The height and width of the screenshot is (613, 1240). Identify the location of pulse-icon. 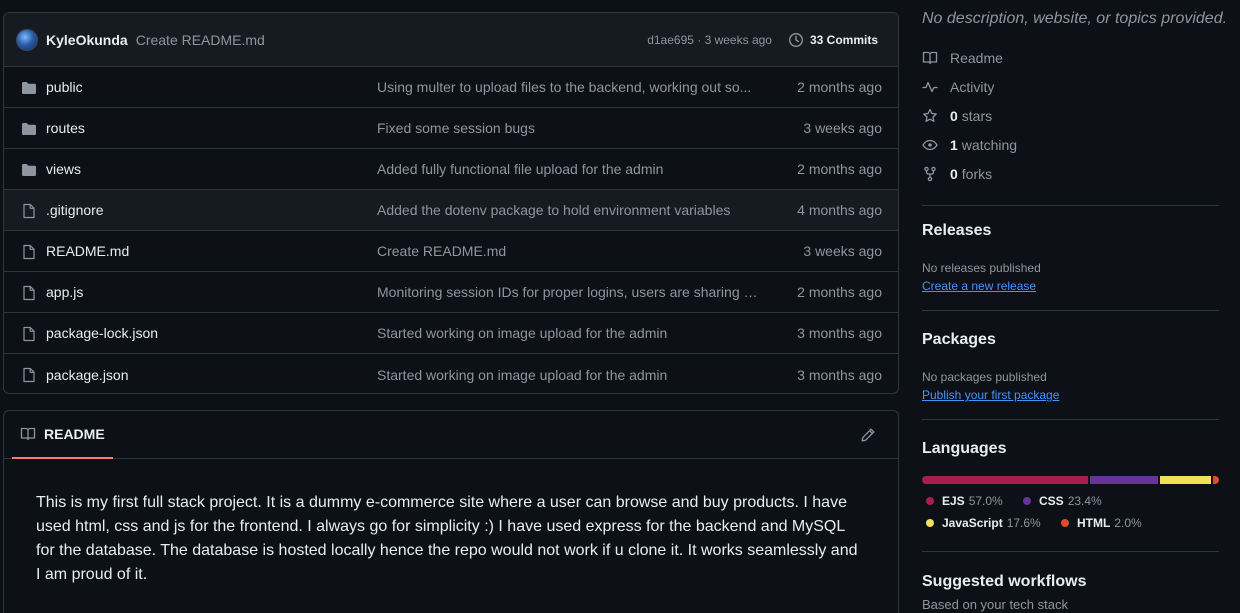
(930, 87).